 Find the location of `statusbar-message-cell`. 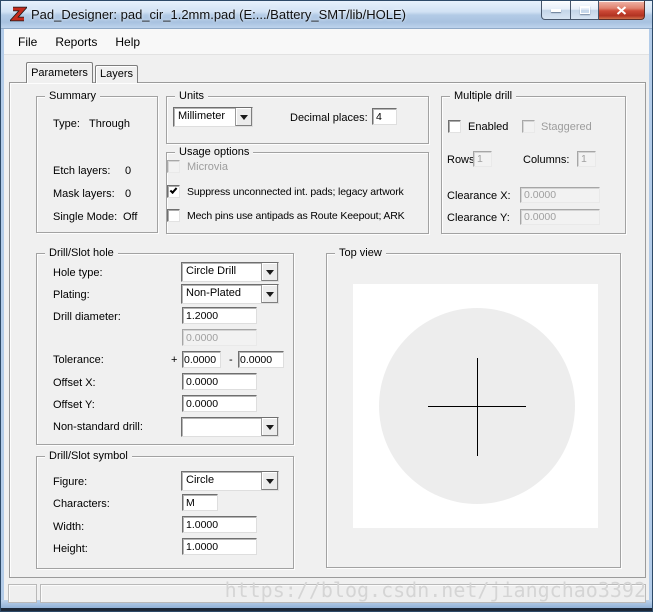

statusbar-message-cell is located at coordinates (343, 593).